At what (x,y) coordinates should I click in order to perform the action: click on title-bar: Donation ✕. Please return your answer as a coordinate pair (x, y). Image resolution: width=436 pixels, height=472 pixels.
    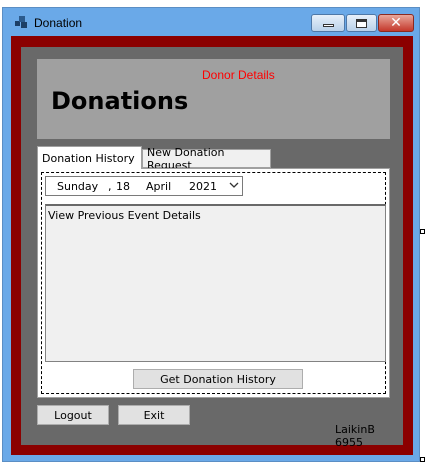
    Looking at the image, I should click on (211, 21).